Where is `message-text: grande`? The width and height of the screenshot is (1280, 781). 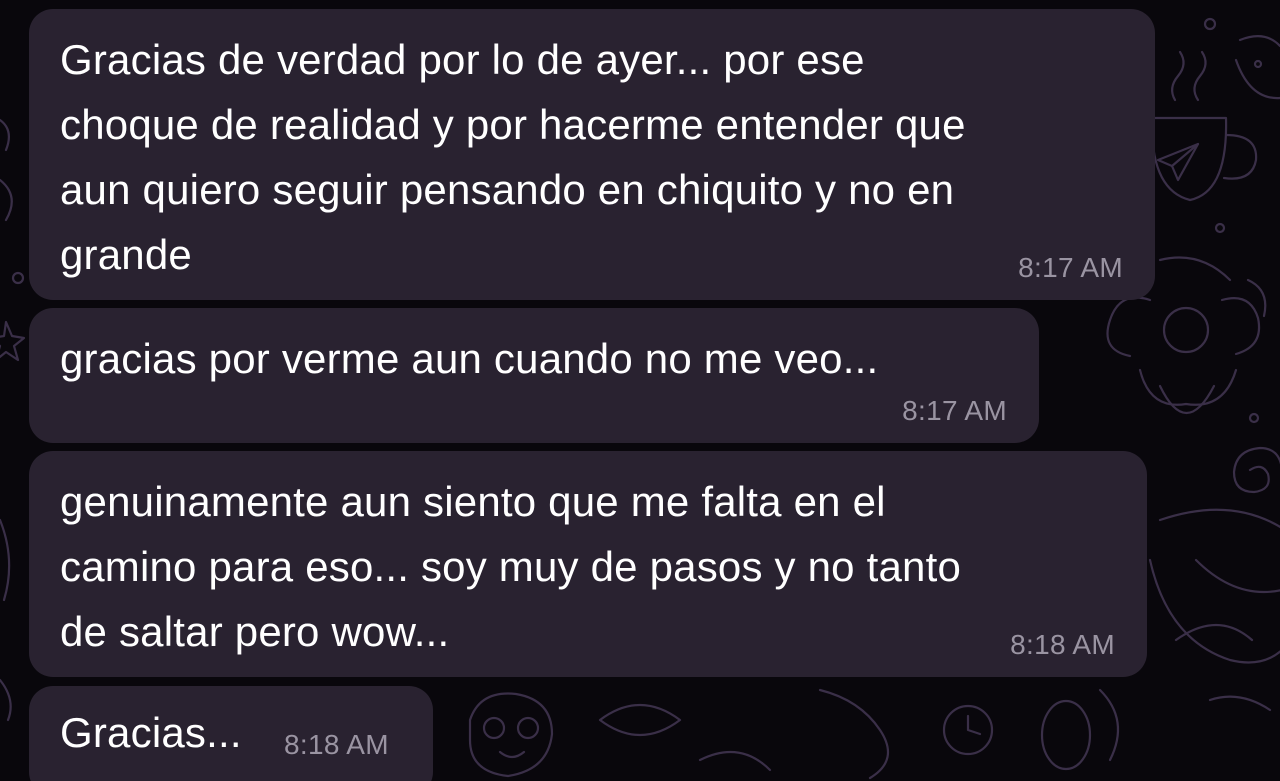 message-text: grande is located at coordinates (126, 254).